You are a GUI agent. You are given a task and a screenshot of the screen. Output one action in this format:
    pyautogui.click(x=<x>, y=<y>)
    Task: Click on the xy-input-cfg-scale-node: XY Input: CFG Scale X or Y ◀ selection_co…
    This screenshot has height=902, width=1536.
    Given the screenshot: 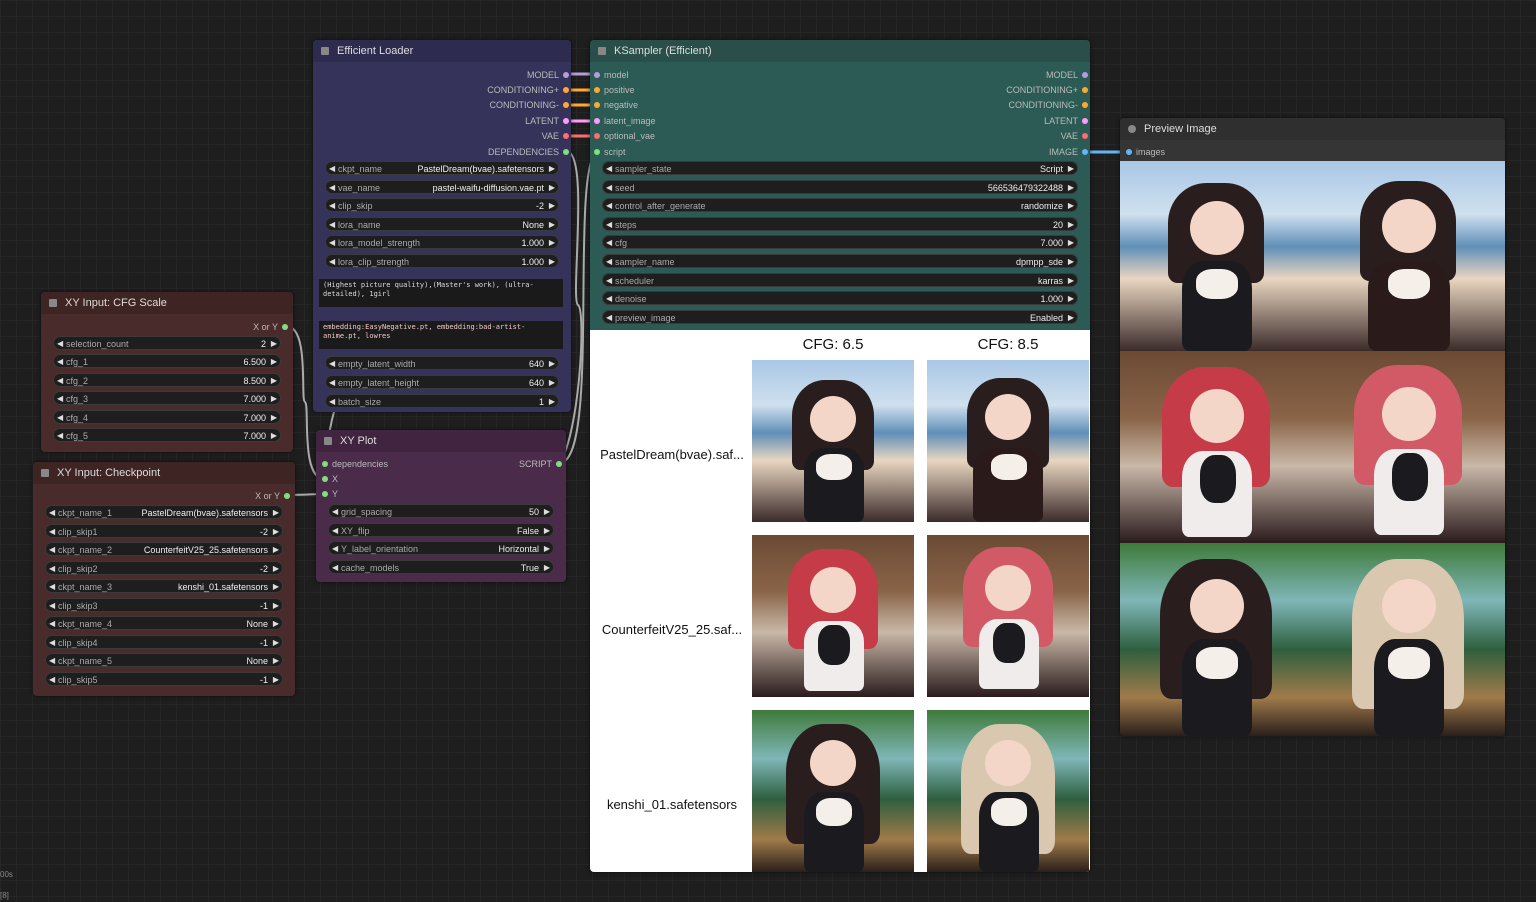 What is the action you would take?
    pyautogui.click(x=167, y=372)
    